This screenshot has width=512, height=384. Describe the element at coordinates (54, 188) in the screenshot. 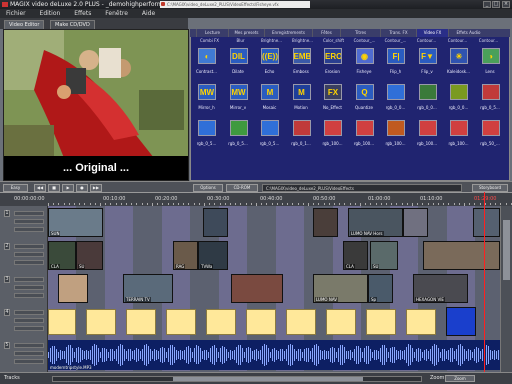

I see `stop-button: ■` at that location.